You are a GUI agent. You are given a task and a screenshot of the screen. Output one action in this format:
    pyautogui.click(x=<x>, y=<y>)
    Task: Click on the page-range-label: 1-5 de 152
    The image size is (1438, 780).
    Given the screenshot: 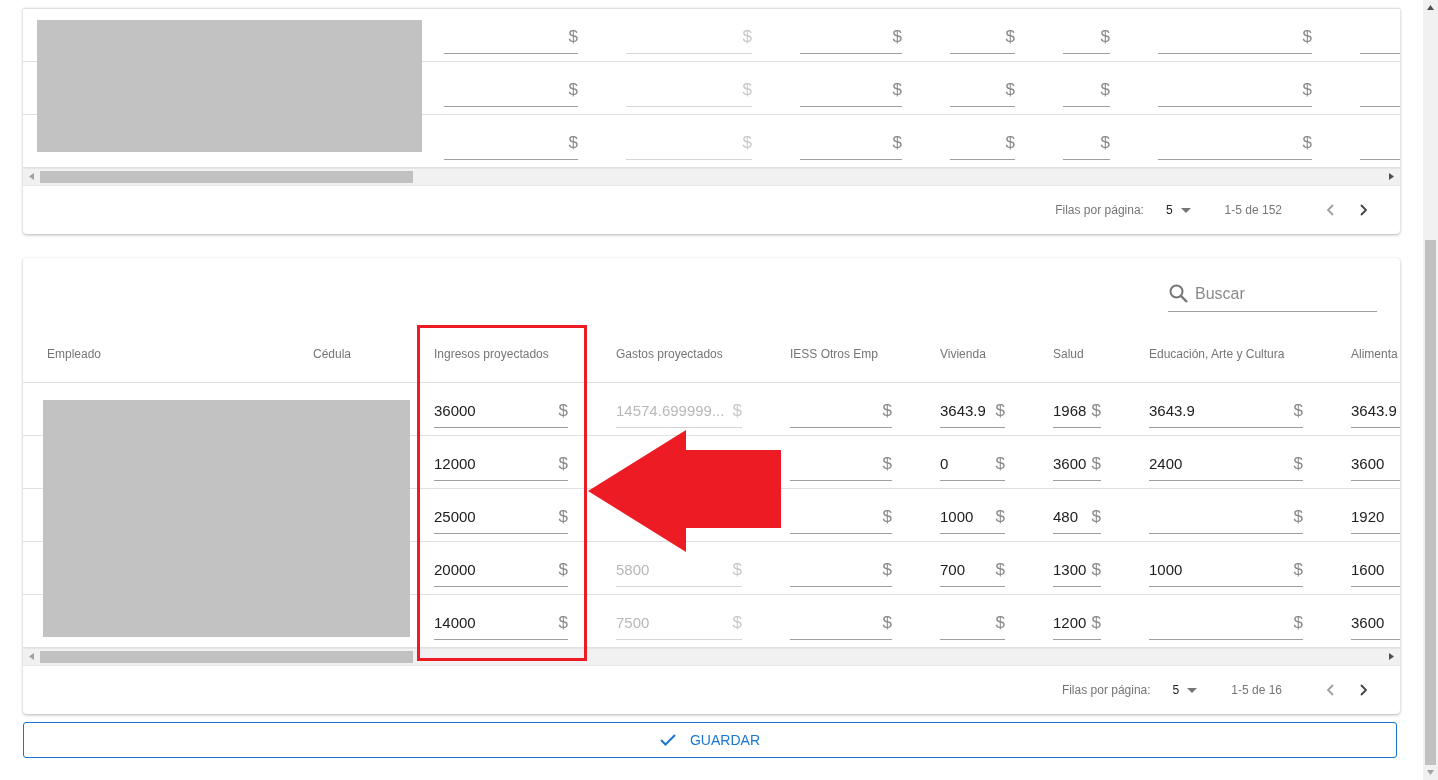 What is the action you would take?
    pyautogui.click(x=1253, y=210)
    